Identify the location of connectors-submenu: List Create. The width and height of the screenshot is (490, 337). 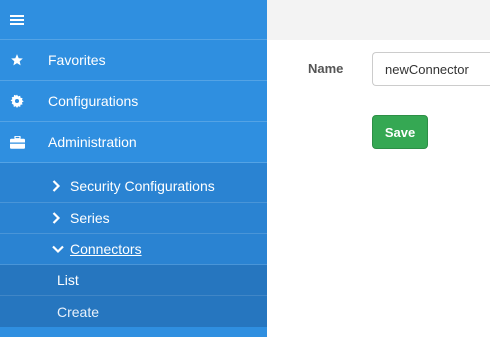
(133, 296).